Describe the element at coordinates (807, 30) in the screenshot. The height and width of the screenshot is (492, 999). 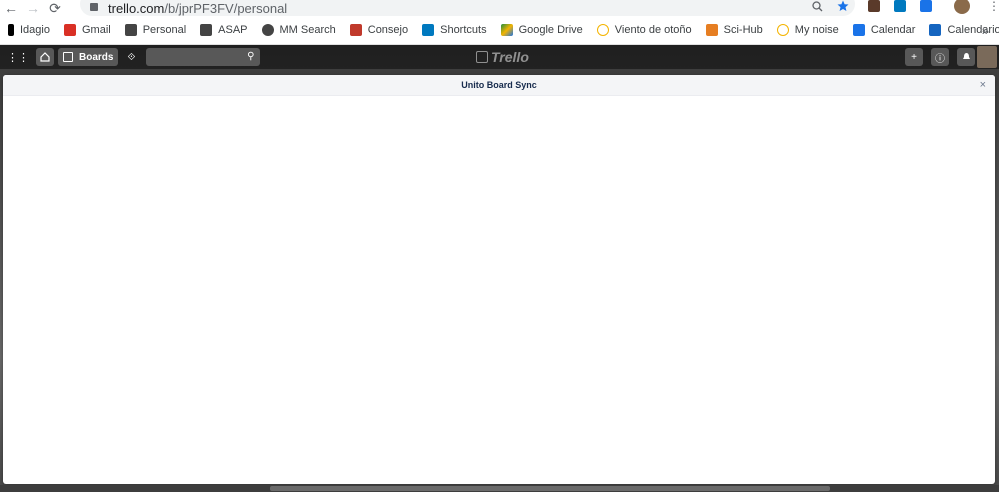
I see `bookmark-my-noise: My noise` at that location.